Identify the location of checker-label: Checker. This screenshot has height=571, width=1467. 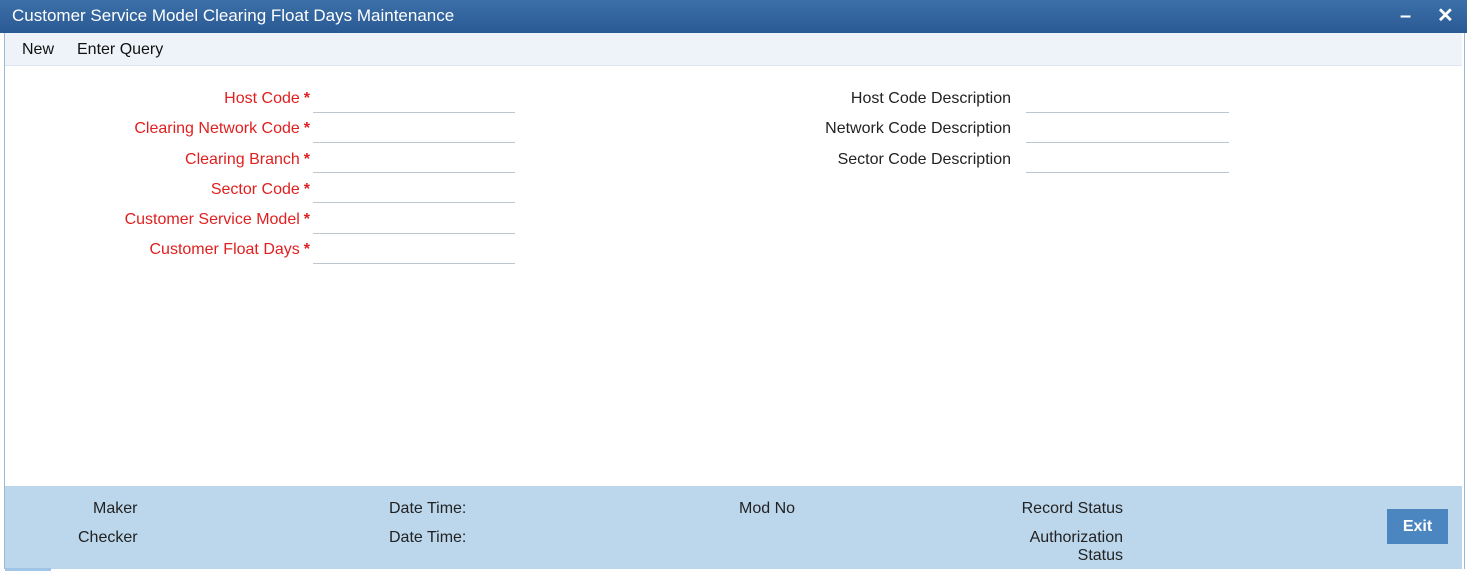
(108, 537).